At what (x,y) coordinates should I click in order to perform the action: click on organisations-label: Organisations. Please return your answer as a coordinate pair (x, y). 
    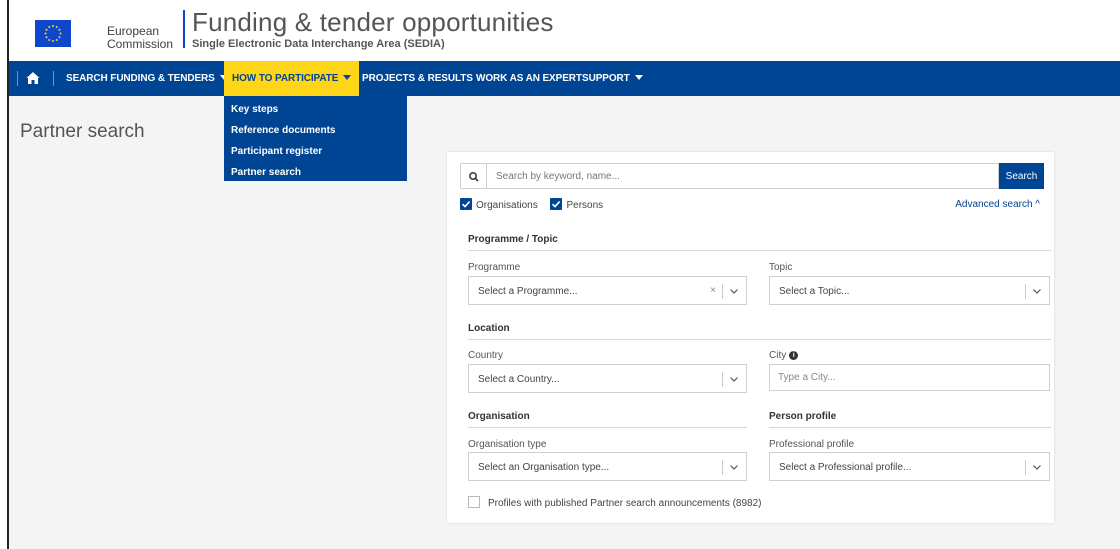
    Looking at the image, I should click on (507, 205).